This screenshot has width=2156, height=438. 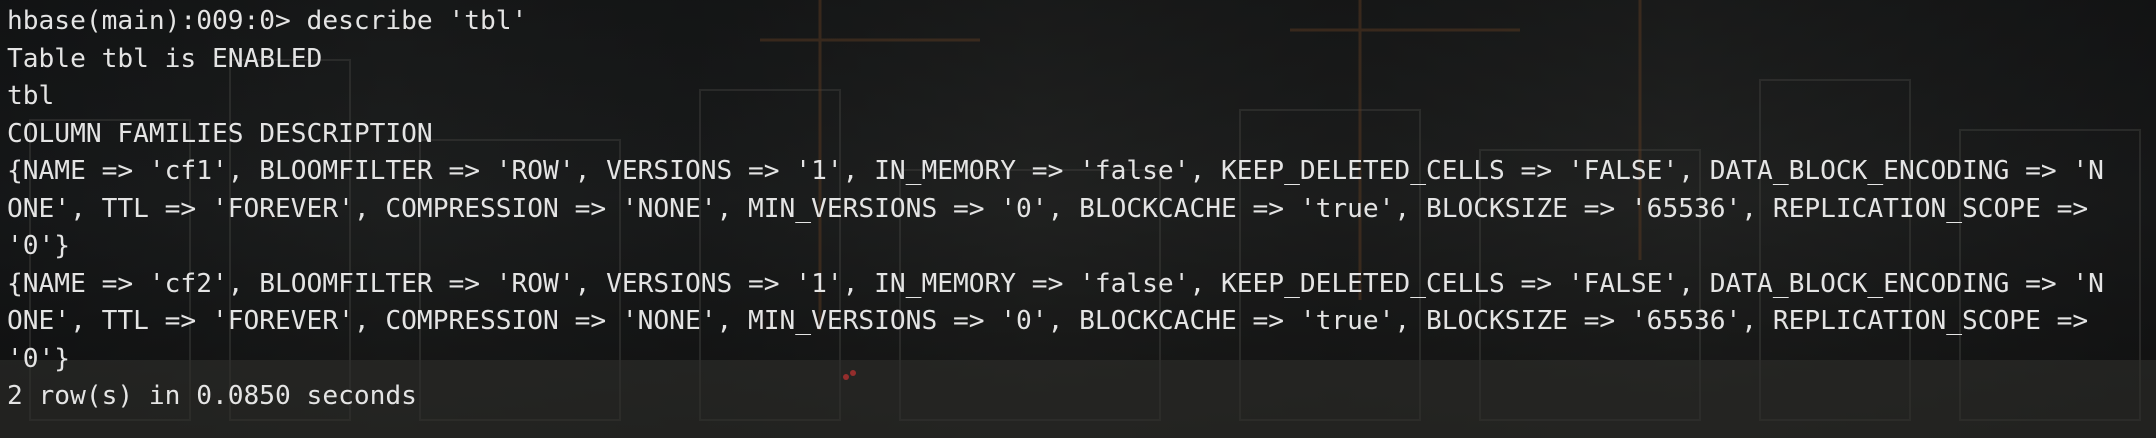 I want to click on output-line: 2 row(s) in 0.0850 seconds, so click(x=212, y=396).